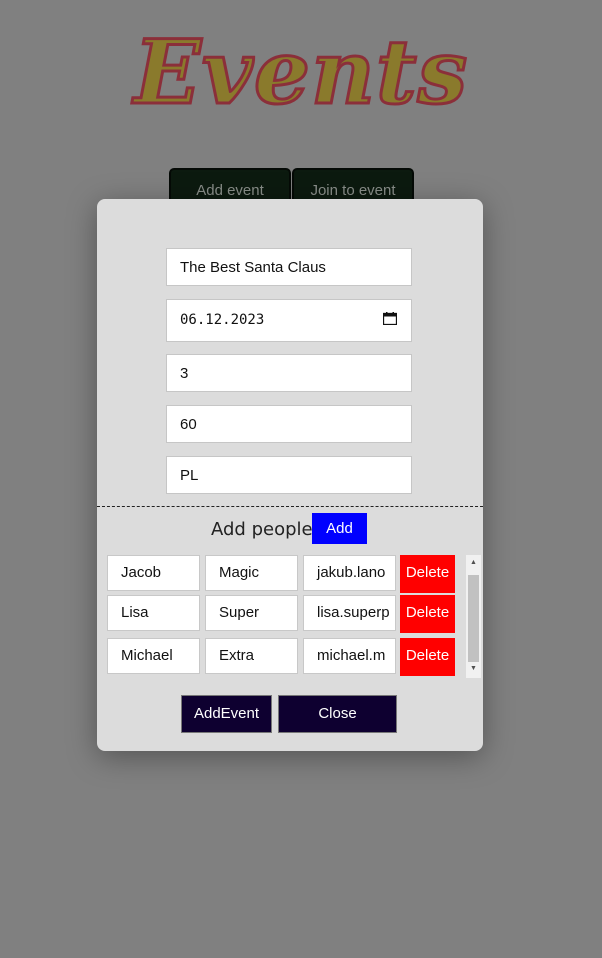  Describe the element at coordinates (226, 714) in the screenshot. I see `add-event-submit-button: AddEvent` at that location.